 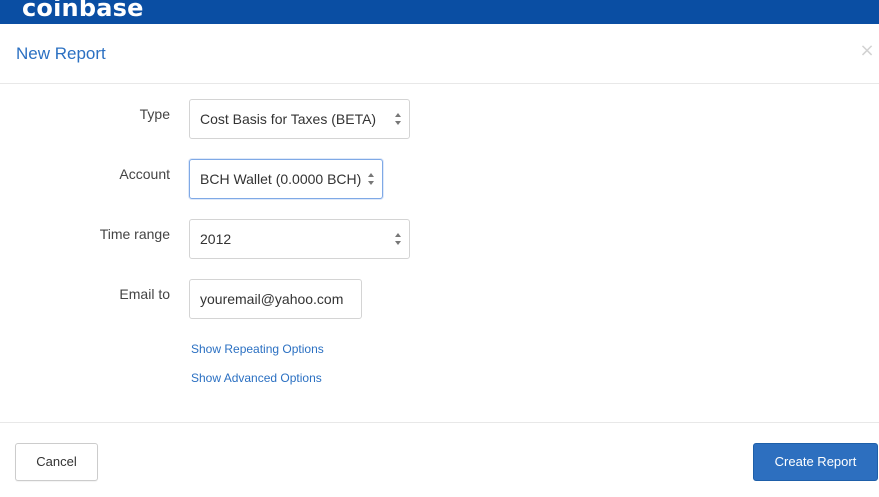 What do you see at coordinates (257, 349) in the screenshot?
I see `show-repeating-options-link: Show Repeating Options` at bounding box center [257, 349].